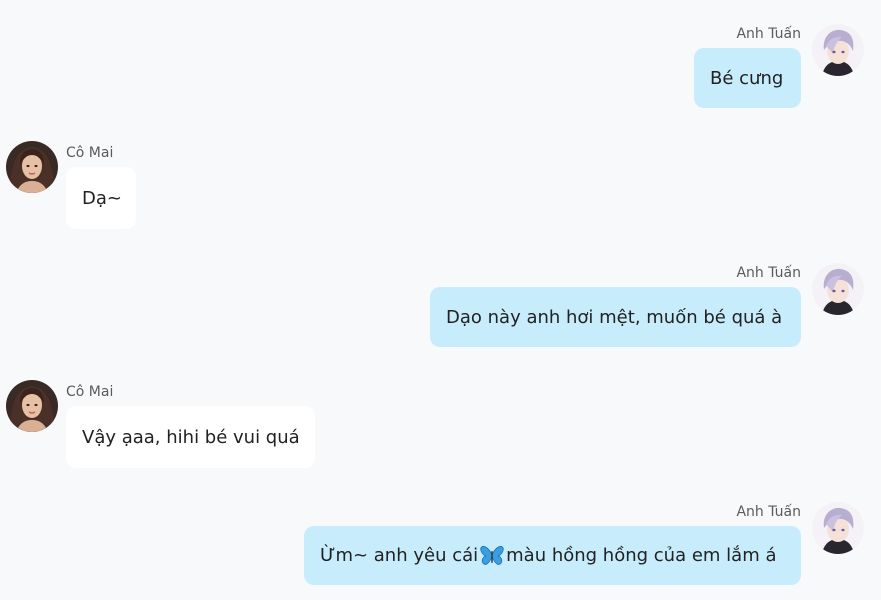 This screenshot has height=600, width=881. I want to click on message-text: Dạo này anh hơi mệt, muốn bé quá à, so click(614, 317).